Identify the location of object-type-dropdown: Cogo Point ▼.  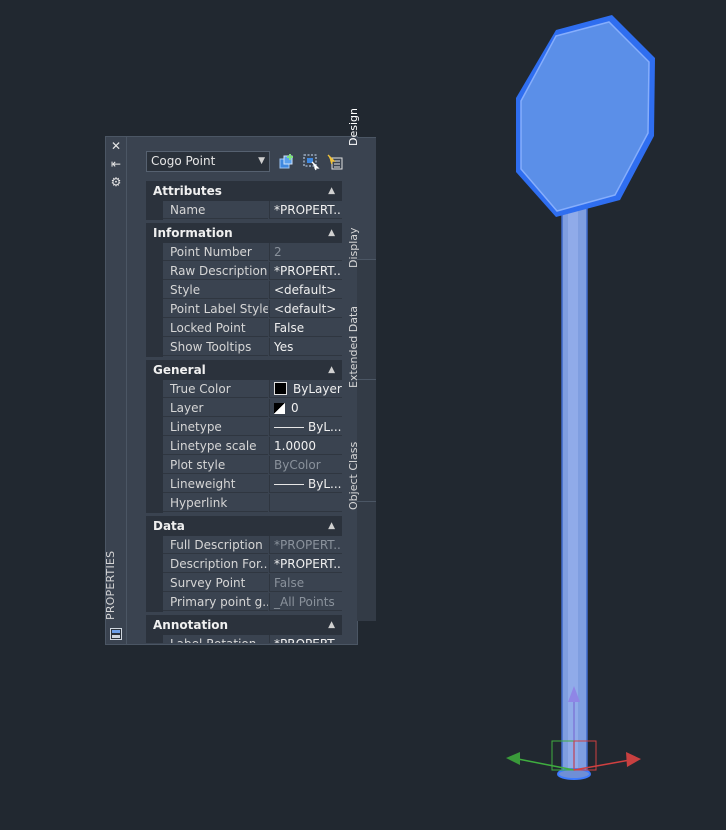
(208, 161).